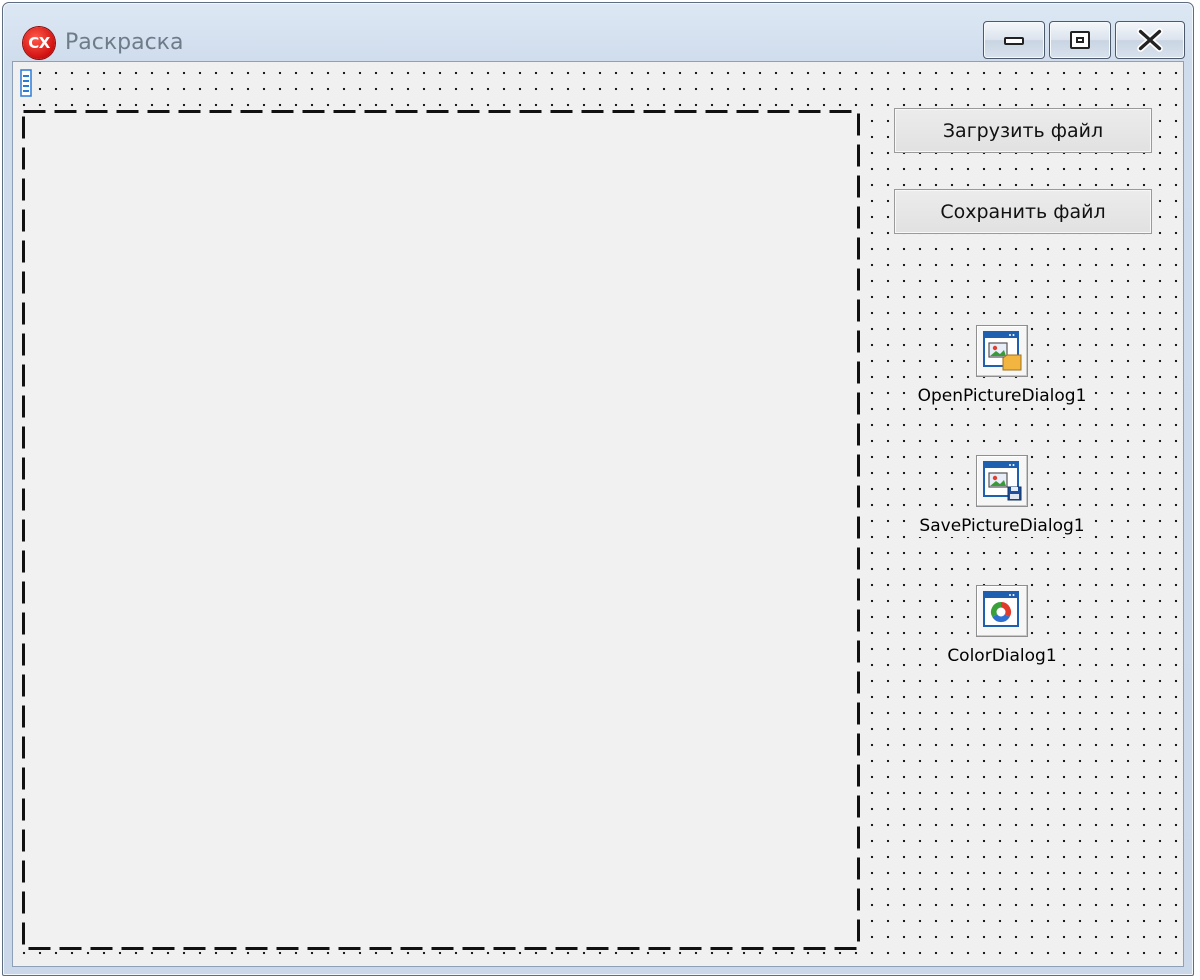  I want to click on minimize-icon, so click(1014, 41).